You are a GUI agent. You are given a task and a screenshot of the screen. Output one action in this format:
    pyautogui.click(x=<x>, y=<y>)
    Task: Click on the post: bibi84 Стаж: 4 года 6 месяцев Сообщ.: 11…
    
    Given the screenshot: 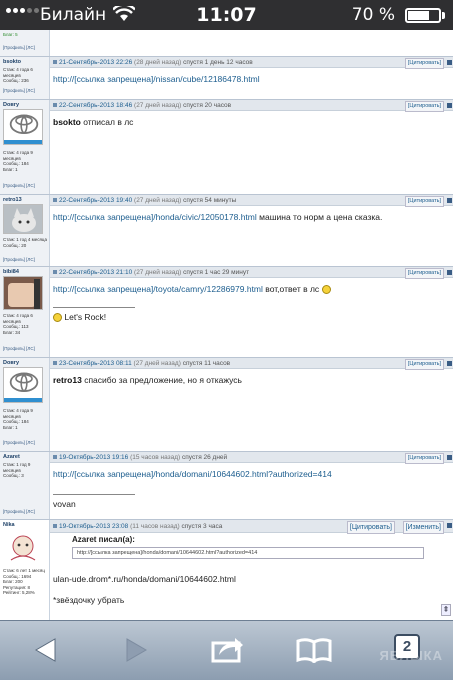 What is the action you would take?
    pyautogui.click(x=226, y=312)
    